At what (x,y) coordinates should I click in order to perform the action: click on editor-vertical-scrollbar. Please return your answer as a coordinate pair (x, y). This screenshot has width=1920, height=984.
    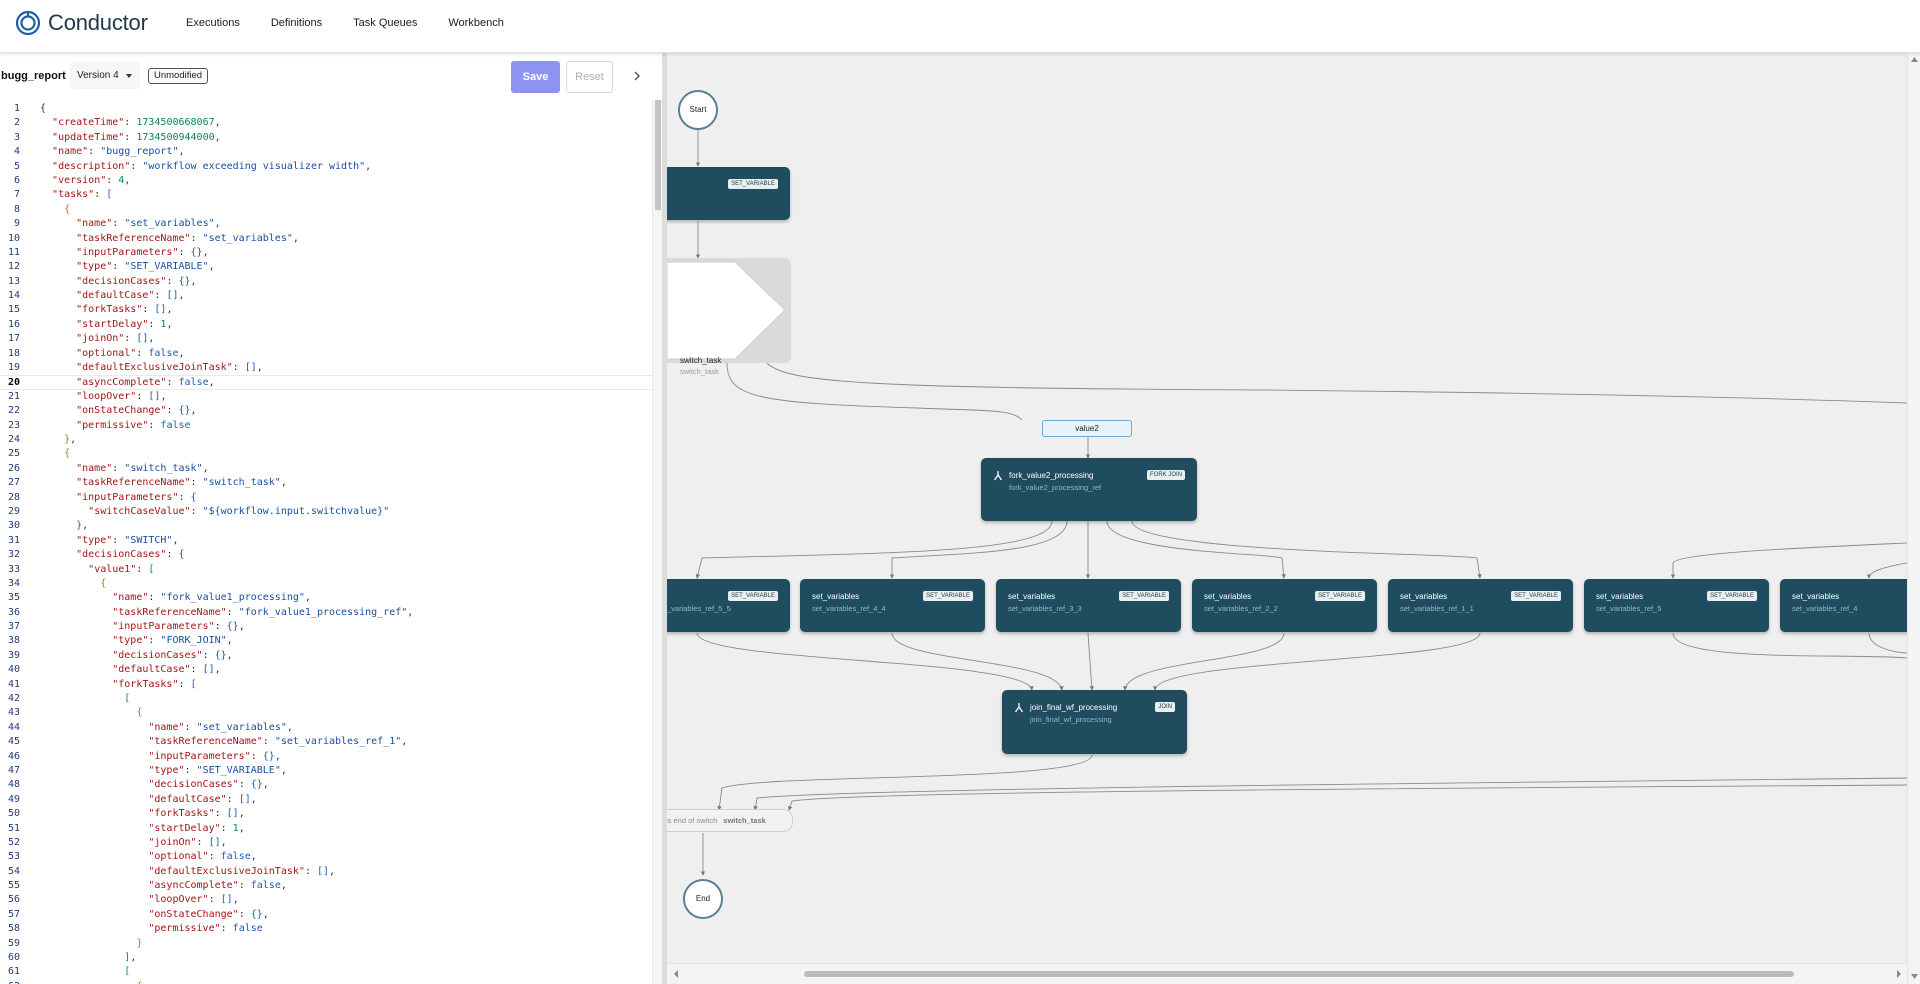
    Looking at the image, I should click on (657, 542).